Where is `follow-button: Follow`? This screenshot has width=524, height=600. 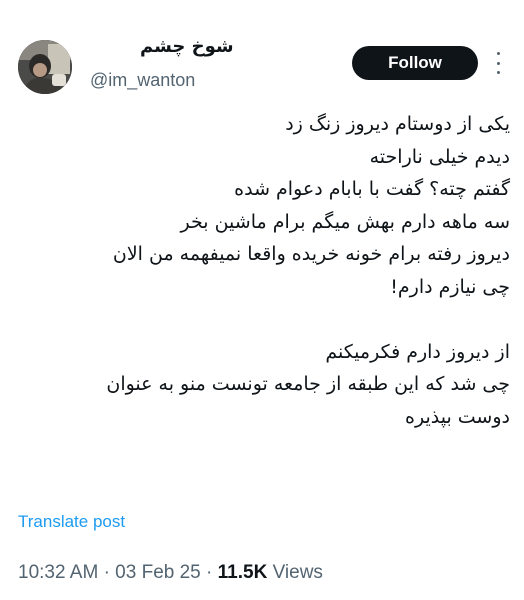 follow-button: Follow is located at coordinates (415, 63).